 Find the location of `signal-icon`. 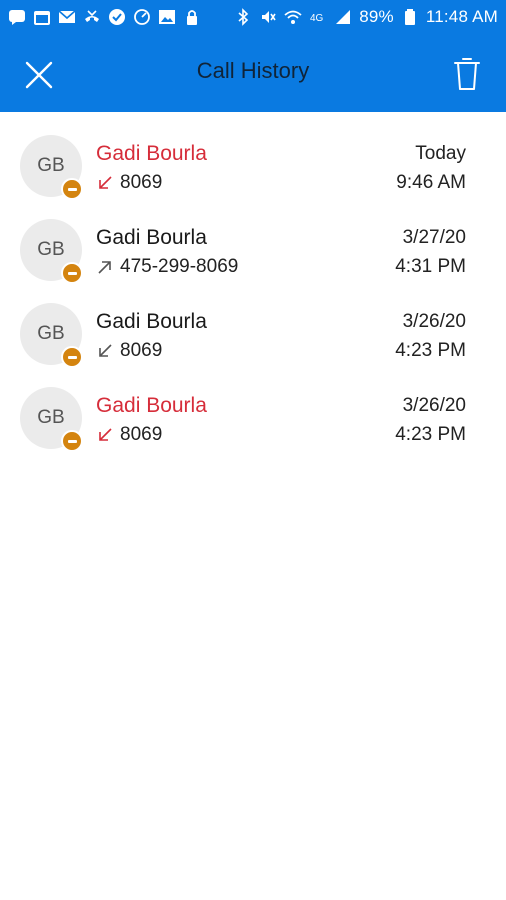

signal-icon is located at coordinates (343, 17).